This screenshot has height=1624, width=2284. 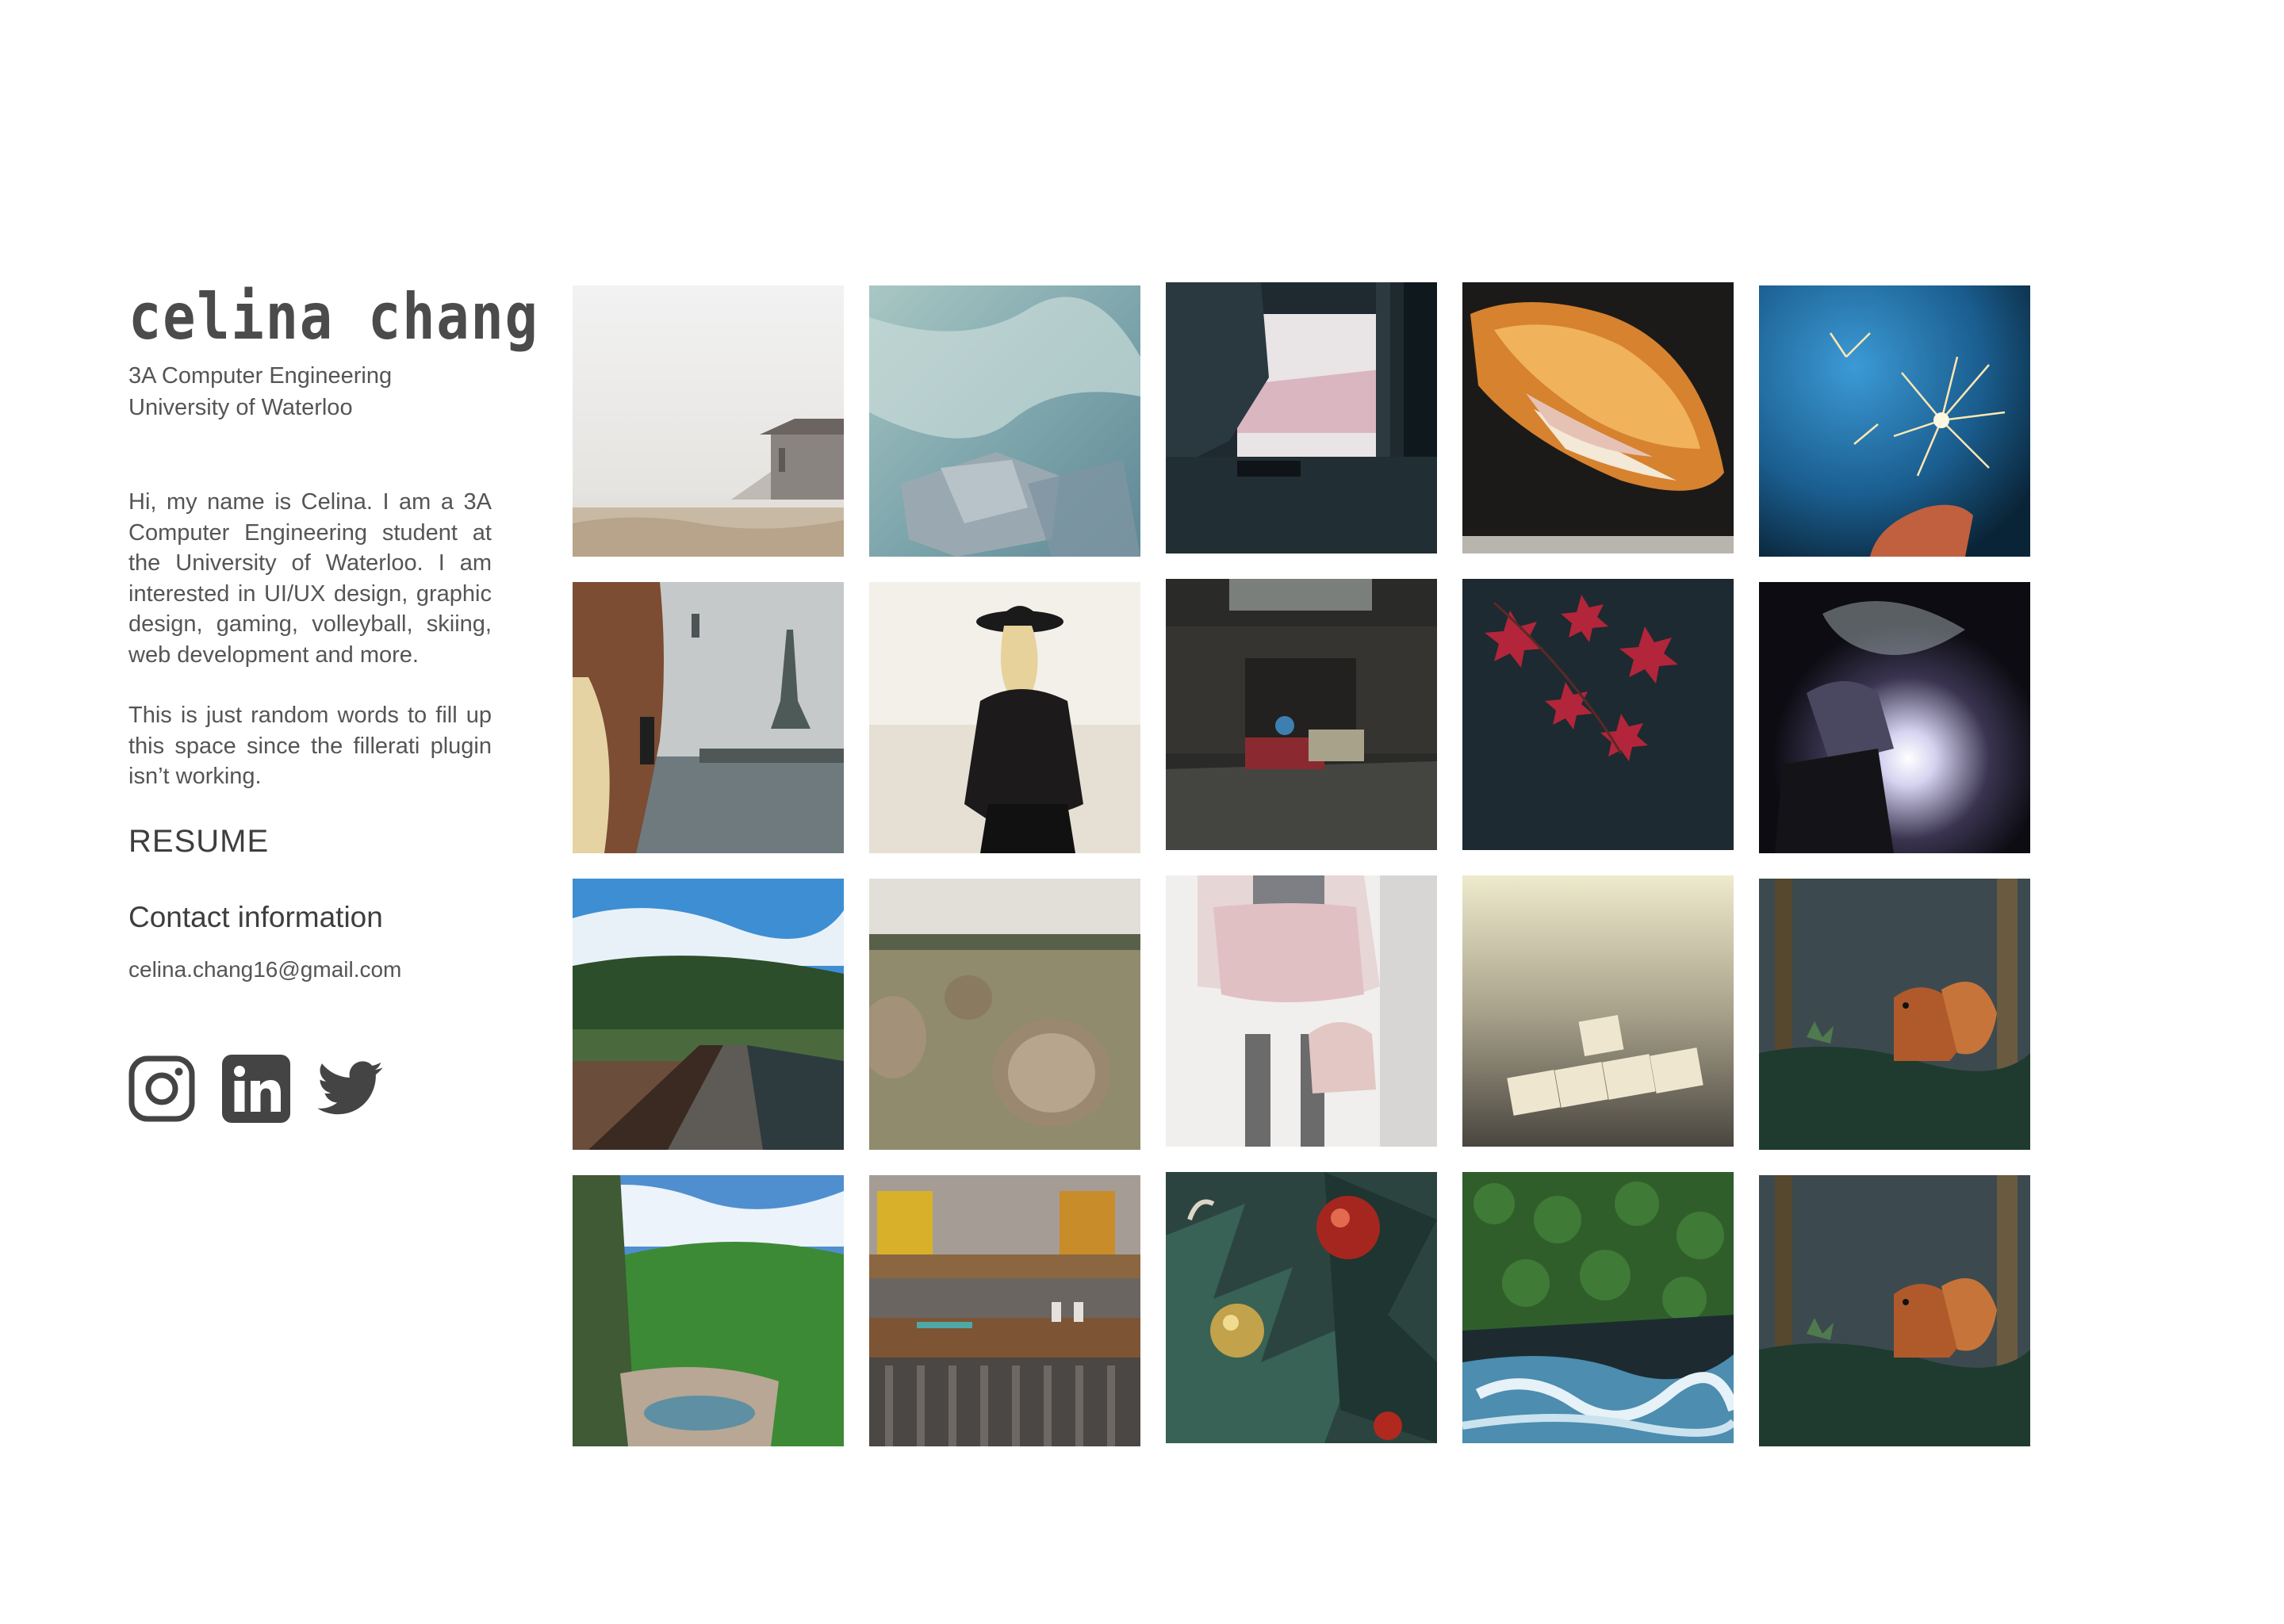 I want to click on welder-image, so click(x=1894, y=717).